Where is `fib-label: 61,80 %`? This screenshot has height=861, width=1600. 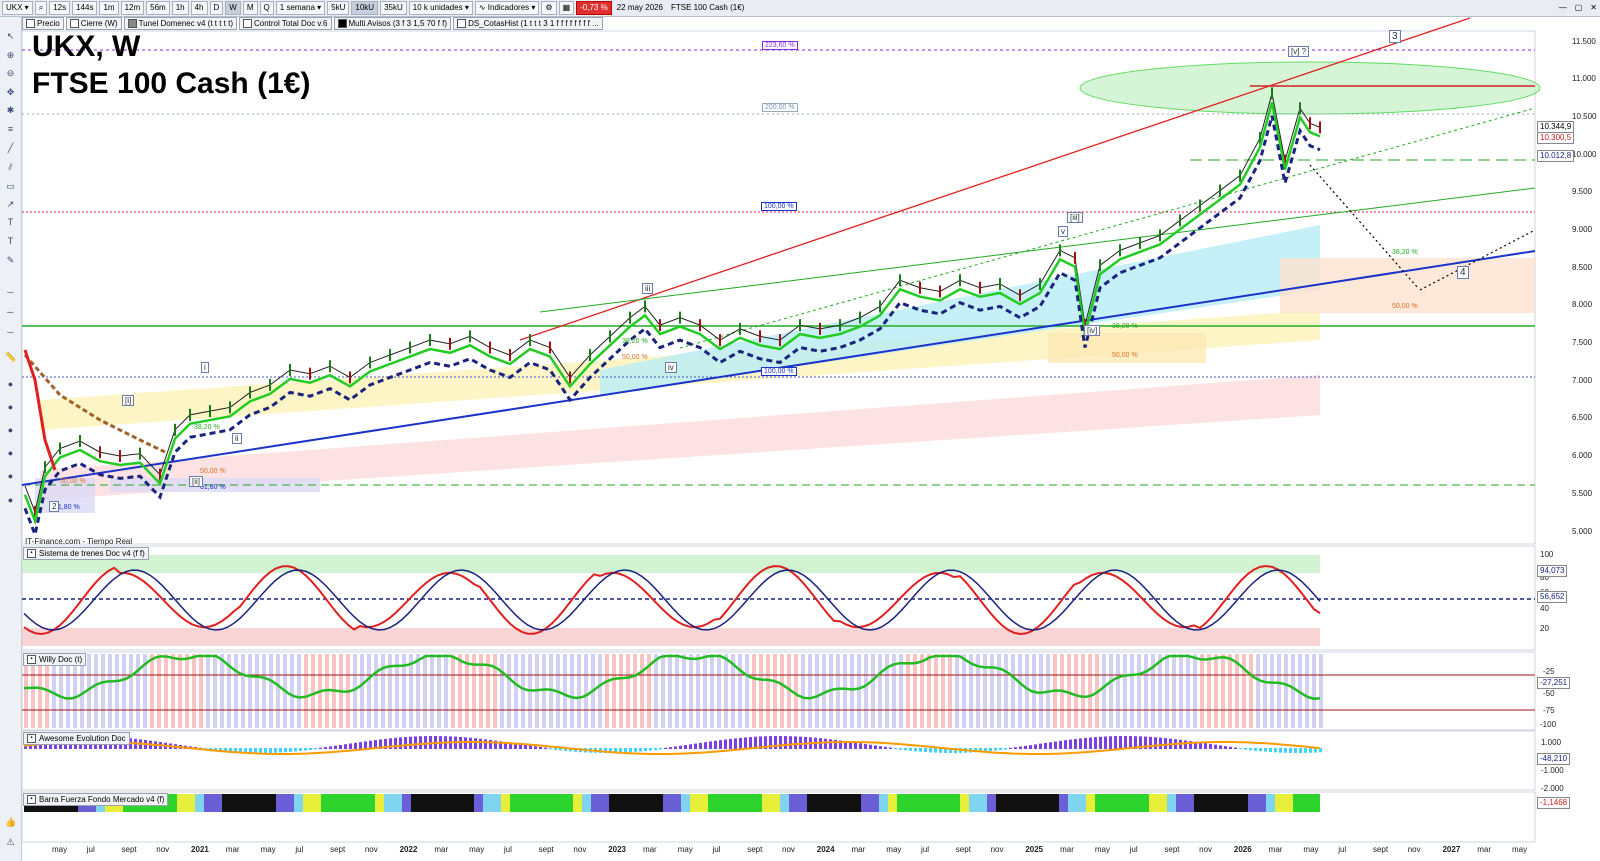 fib-label: 61,80 % is located at coordinates (213, 487).